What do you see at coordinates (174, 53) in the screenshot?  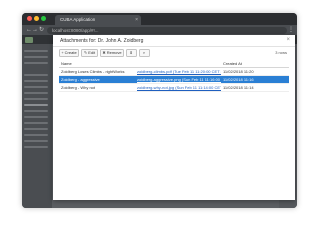 I see `dialog-toolbar: +Create ✎Edit ✖Remove ⬇ ⌕ 3 rows` at bounding box center [174, 53].